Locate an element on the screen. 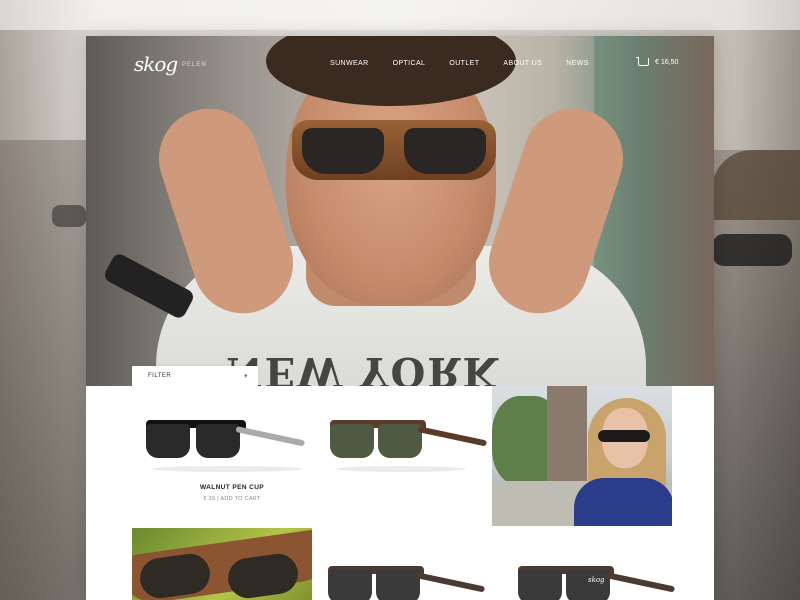  chevron-down-icon: ▾ is located at coordinates (245, 376).